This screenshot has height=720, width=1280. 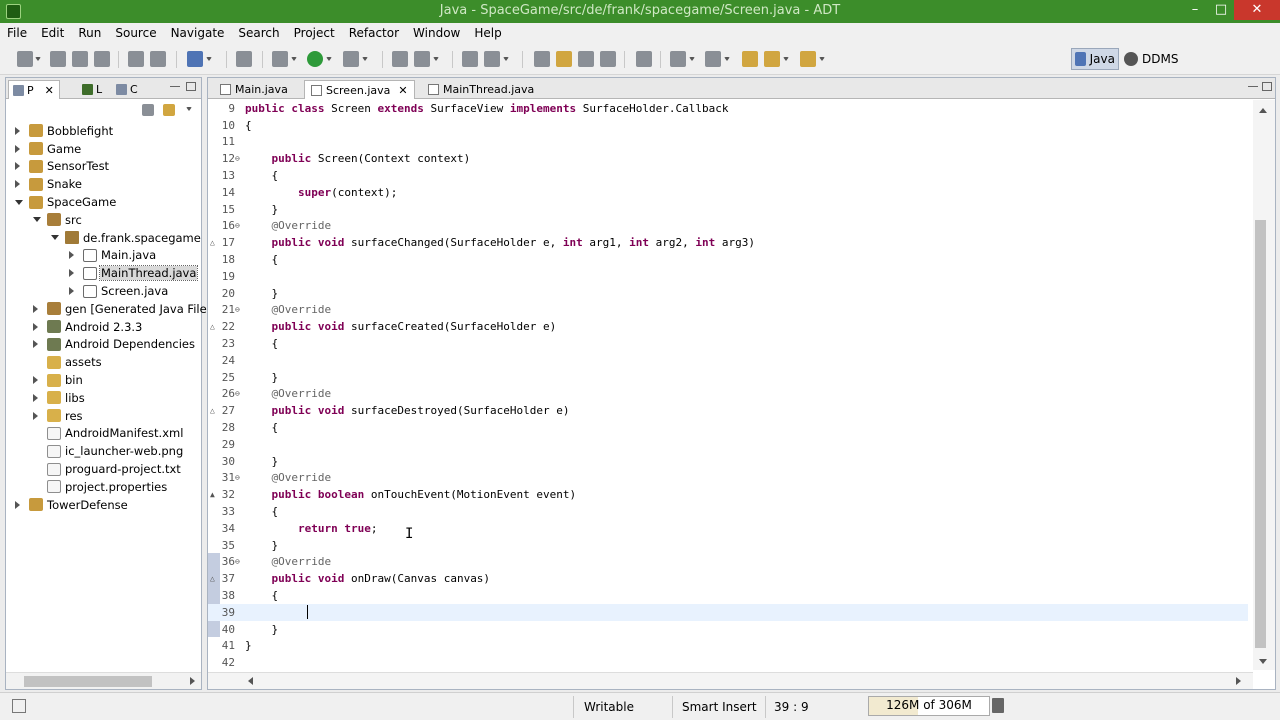 I want to click on code-line: 16 ⊖ @Override, so click(x=728, y=226).